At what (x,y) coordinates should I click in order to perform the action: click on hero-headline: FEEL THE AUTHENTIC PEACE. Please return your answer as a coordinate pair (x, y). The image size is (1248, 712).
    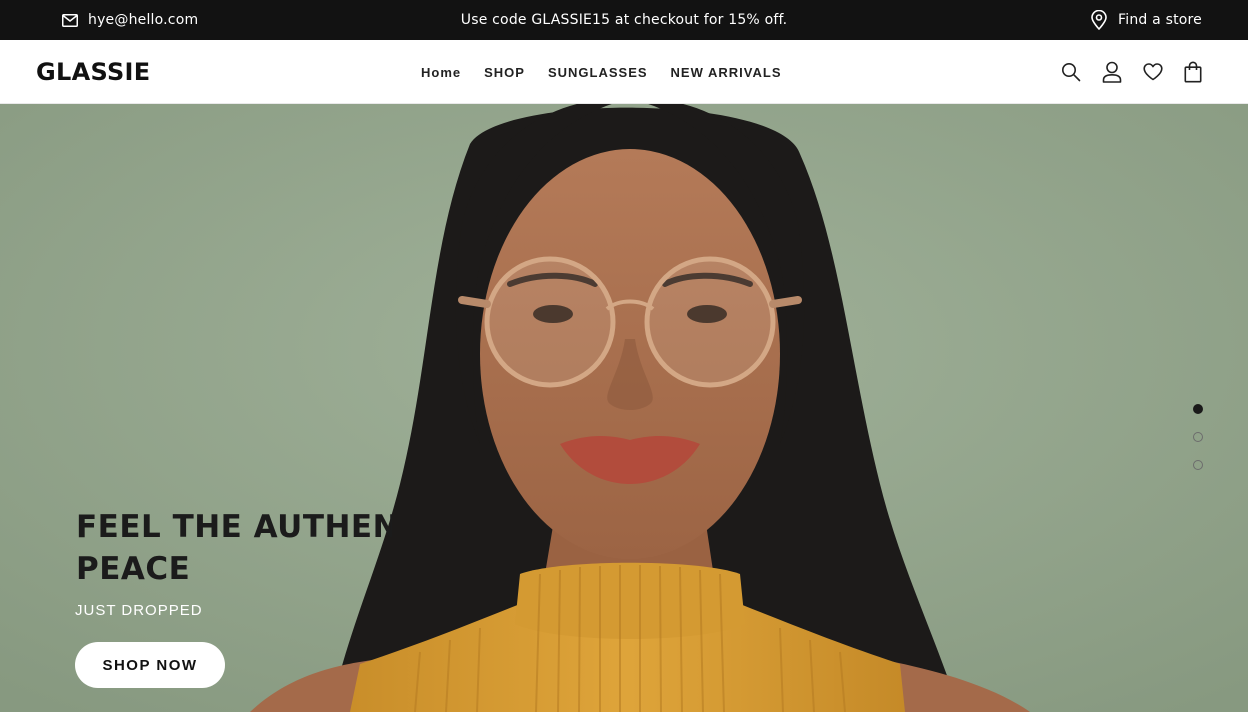
    Looking at the image, I should click on (234, 548).